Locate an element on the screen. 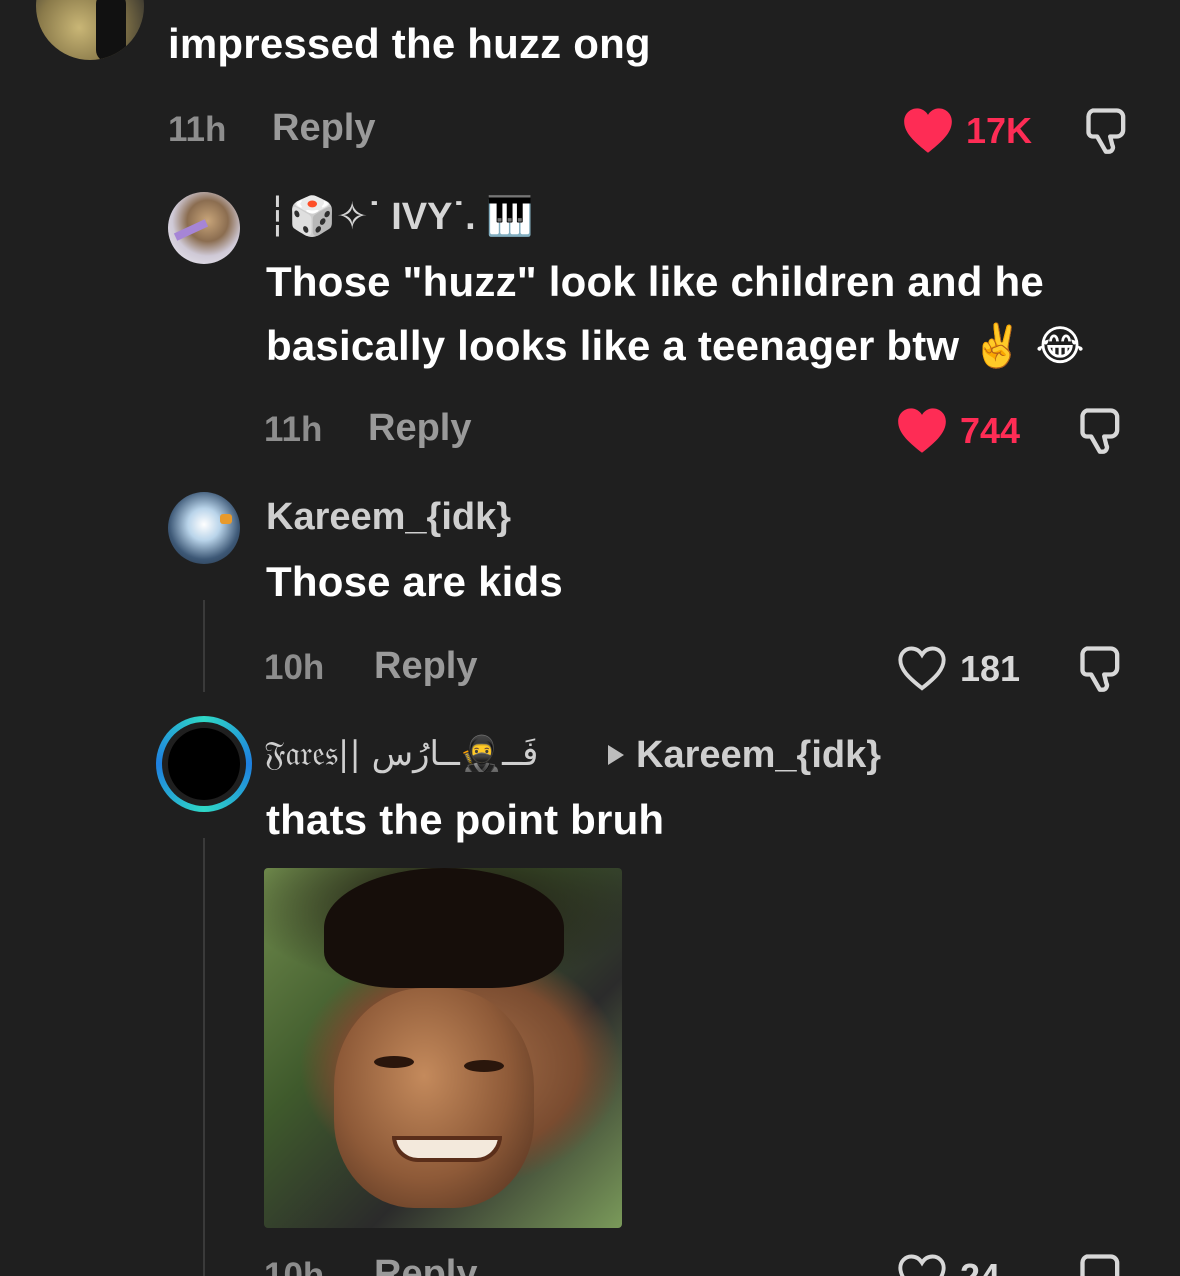  avatar-kareem is located at coordinates (204, 528).